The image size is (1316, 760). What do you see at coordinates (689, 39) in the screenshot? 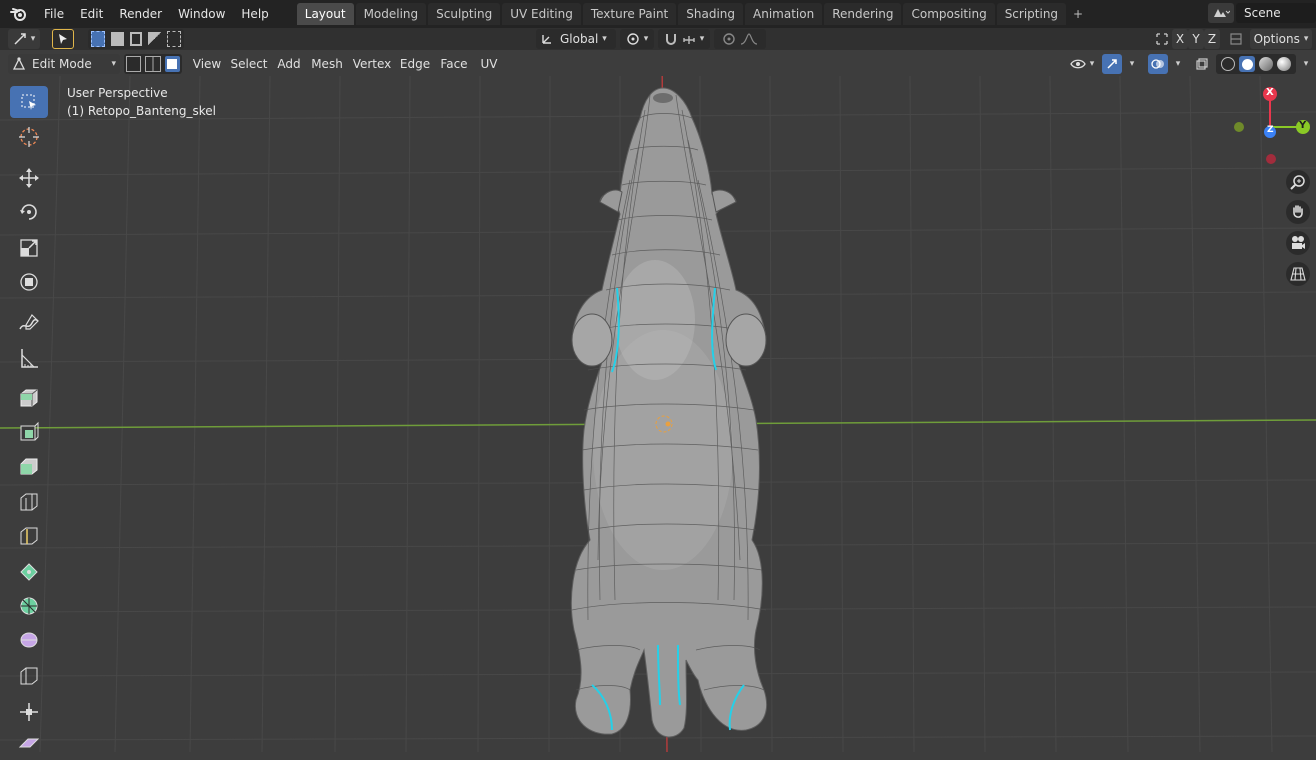
I see `snap-increment-icon` at bounding box center [689, 39].